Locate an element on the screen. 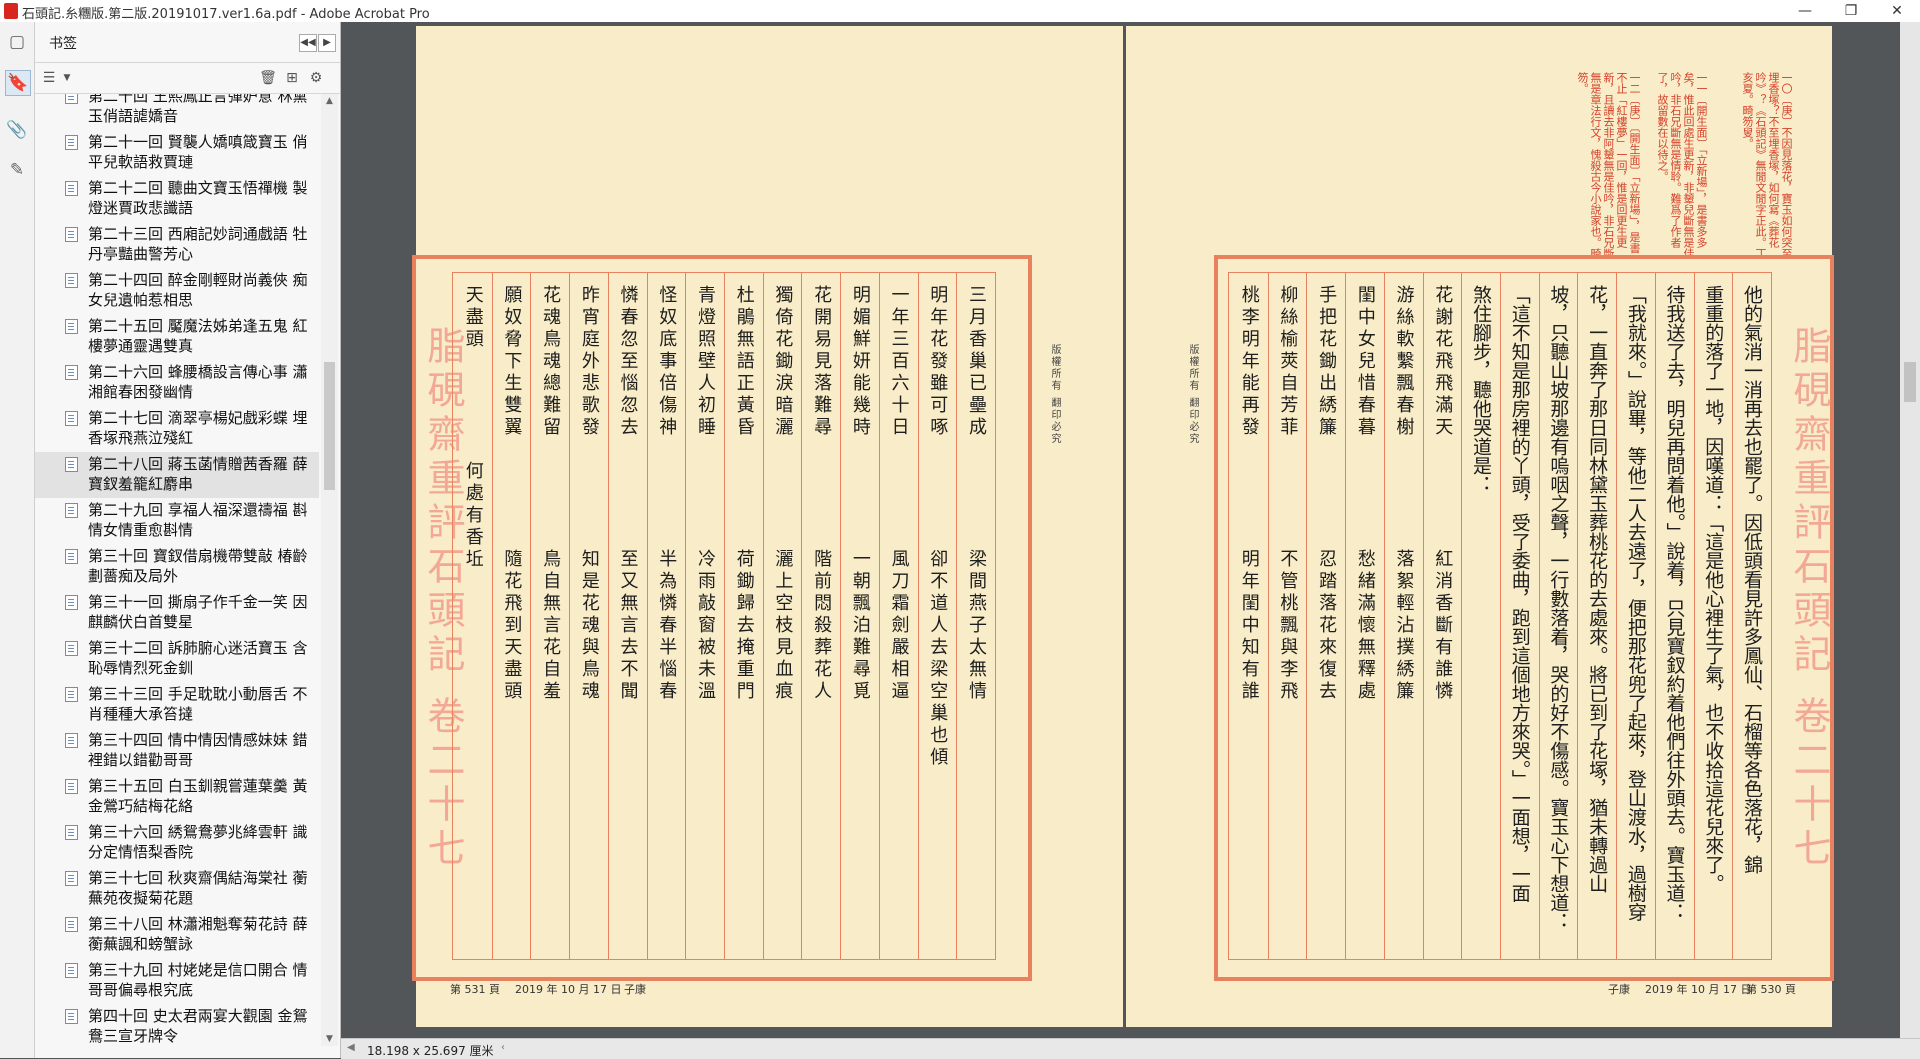 The image size is (1920, 1059). bookmark-label: 第二十八回 蔣玉菡情贈茜香羅 薛寶釵羞籠紅麝串 is located at coordinates (198, 474).